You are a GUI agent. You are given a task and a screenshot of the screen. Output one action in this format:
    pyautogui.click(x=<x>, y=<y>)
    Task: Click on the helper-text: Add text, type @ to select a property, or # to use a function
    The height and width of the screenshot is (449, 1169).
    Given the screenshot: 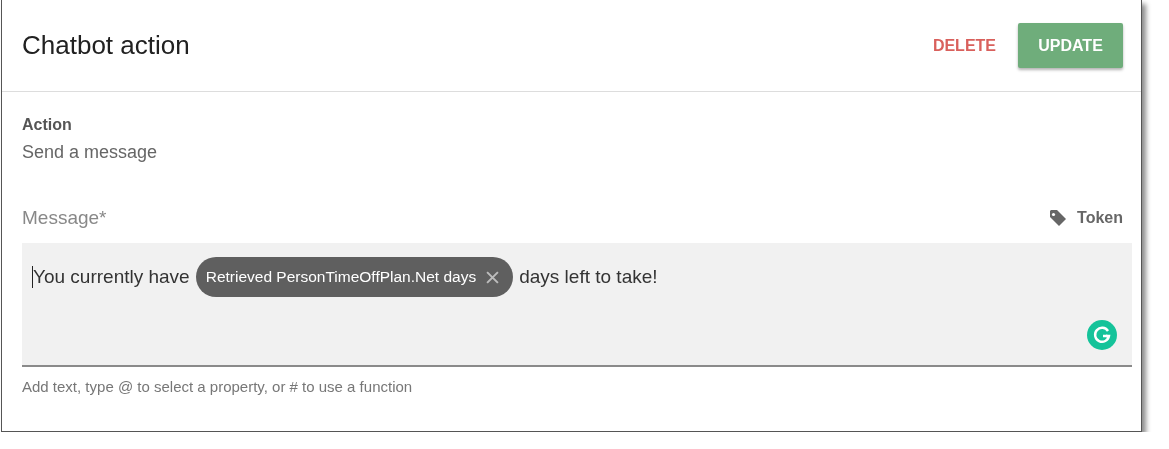 What is the action you would take?
    pyautogui.click(x=218, y=386)
    